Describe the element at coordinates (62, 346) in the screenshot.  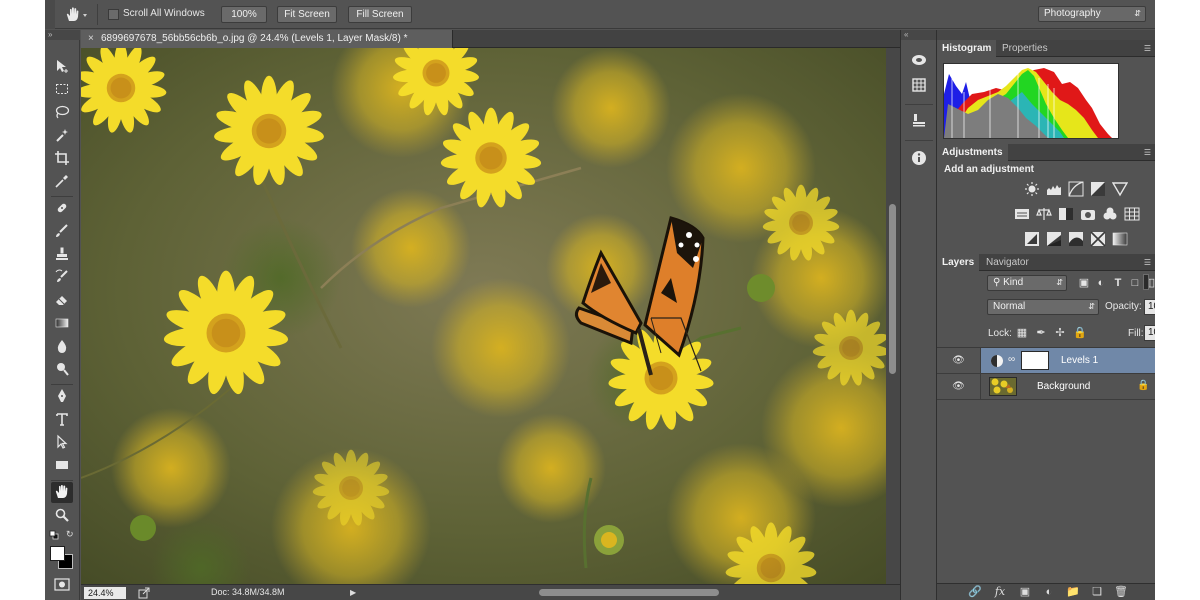
I see `blur-tool-icon` at that location.